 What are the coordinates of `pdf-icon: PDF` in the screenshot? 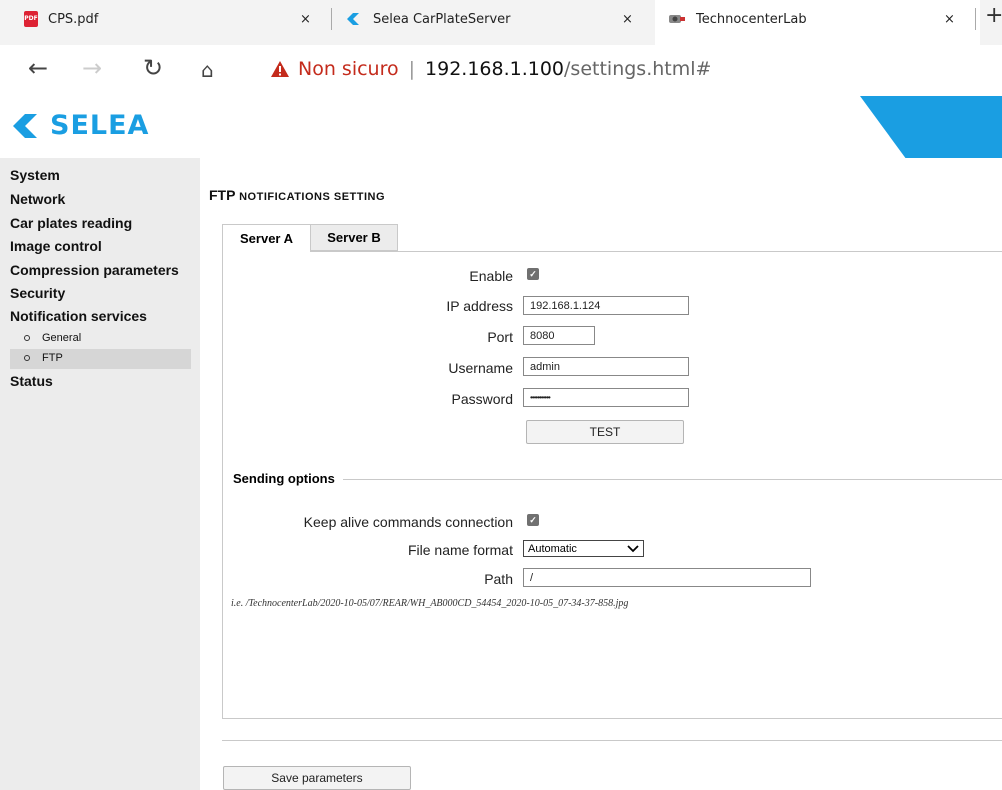 It's located at (31, 19).